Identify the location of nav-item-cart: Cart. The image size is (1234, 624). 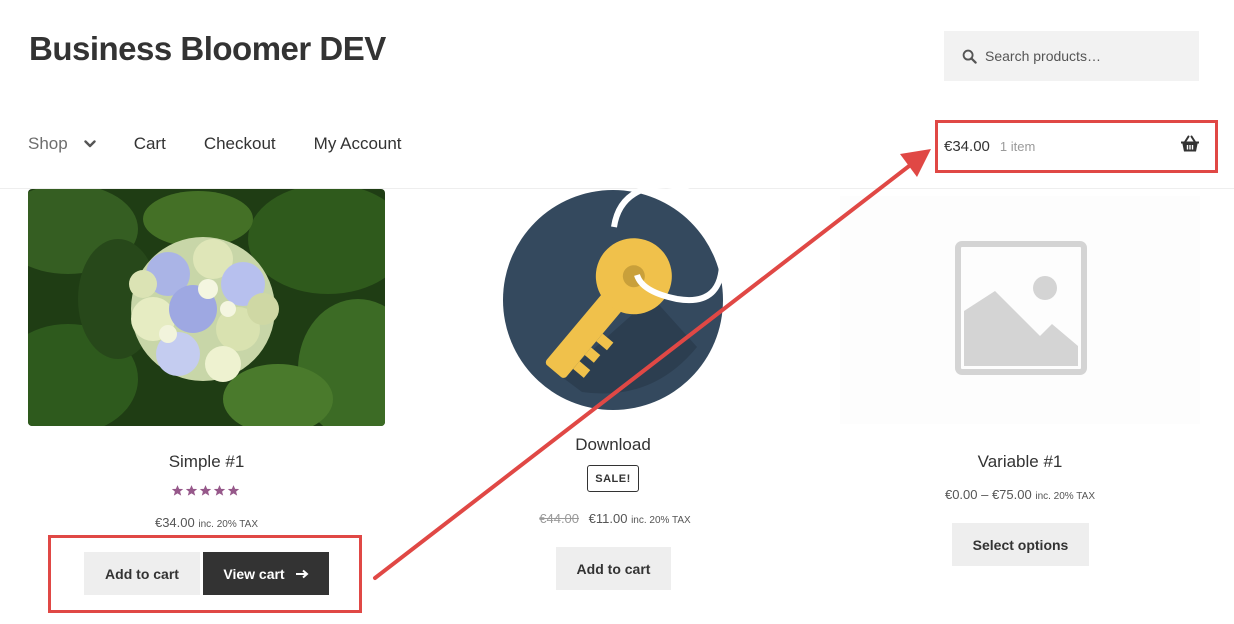
(150, 144).